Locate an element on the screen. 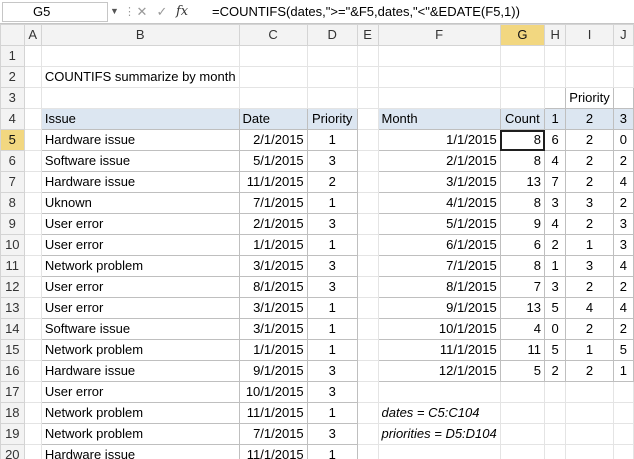 The height and width of the screenshot is (459, 634). column-header-g: G is located at coordinates (522, 35).